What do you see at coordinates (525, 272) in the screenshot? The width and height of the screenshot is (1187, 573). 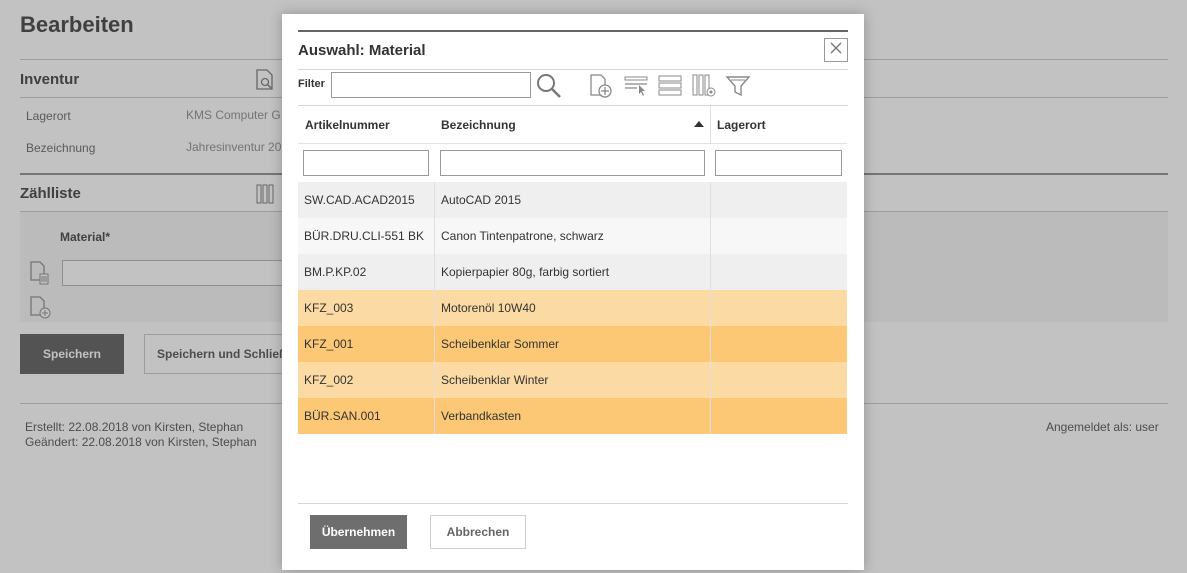 I see `cell-bezeichnung: Kopierpapier 80g, farbig sortiert` at bounding box center [525, 272].